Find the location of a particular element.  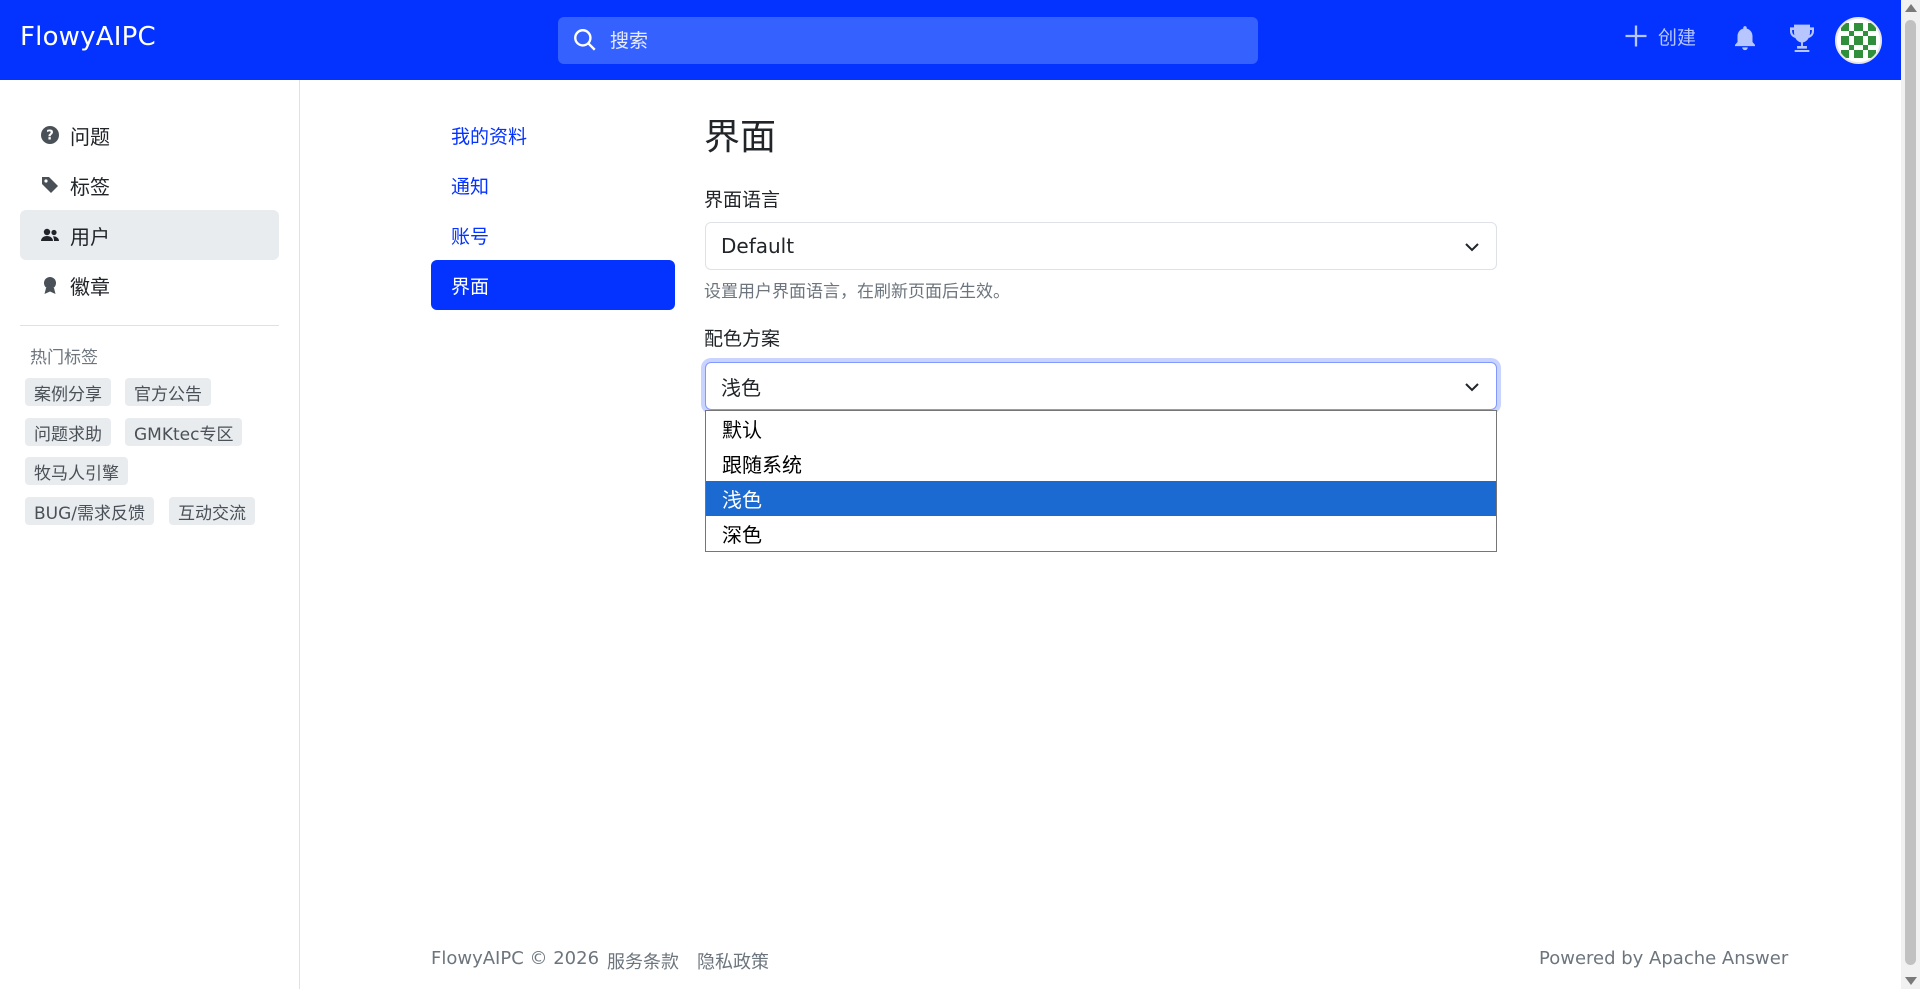

hot-tag: 案例分享 is located at coordinates (68, 392).